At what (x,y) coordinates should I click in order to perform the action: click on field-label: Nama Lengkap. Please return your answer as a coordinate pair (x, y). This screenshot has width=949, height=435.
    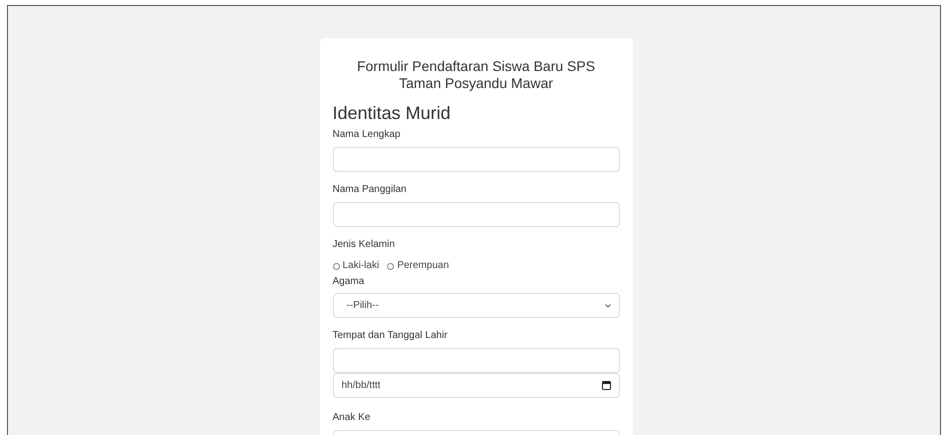
    Looking at the image, I should click on (367, 135).